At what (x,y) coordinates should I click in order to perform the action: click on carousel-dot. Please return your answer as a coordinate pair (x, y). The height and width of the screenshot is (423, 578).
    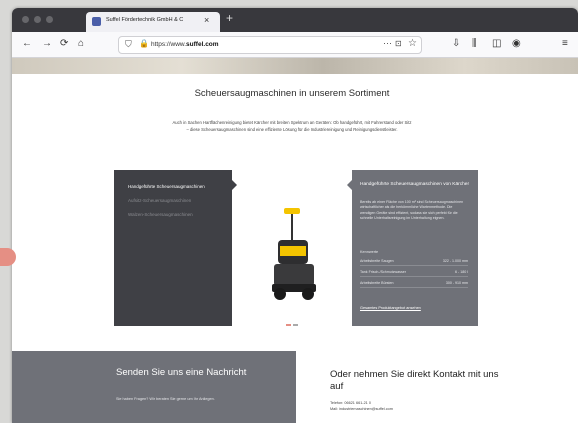
    Looking at the image, I should click on (295, 325).